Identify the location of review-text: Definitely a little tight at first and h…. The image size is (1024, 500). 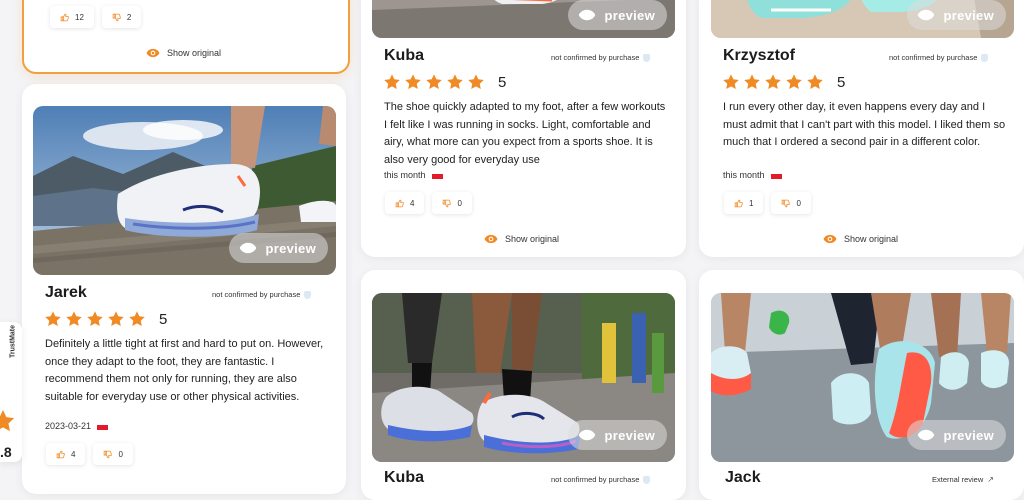
(184, 370).